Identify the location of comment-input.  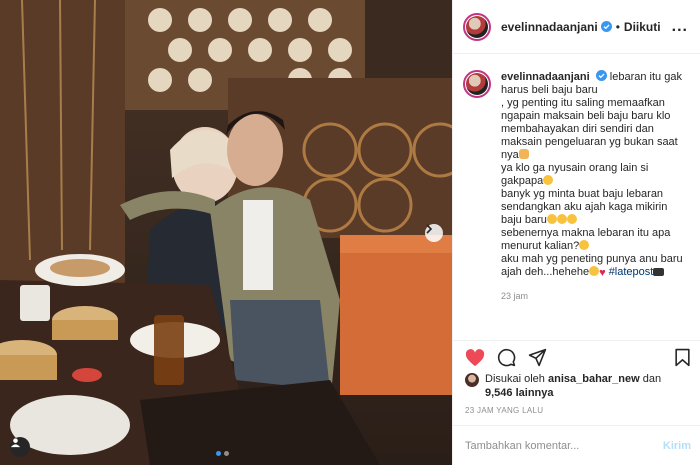
(564, 445).